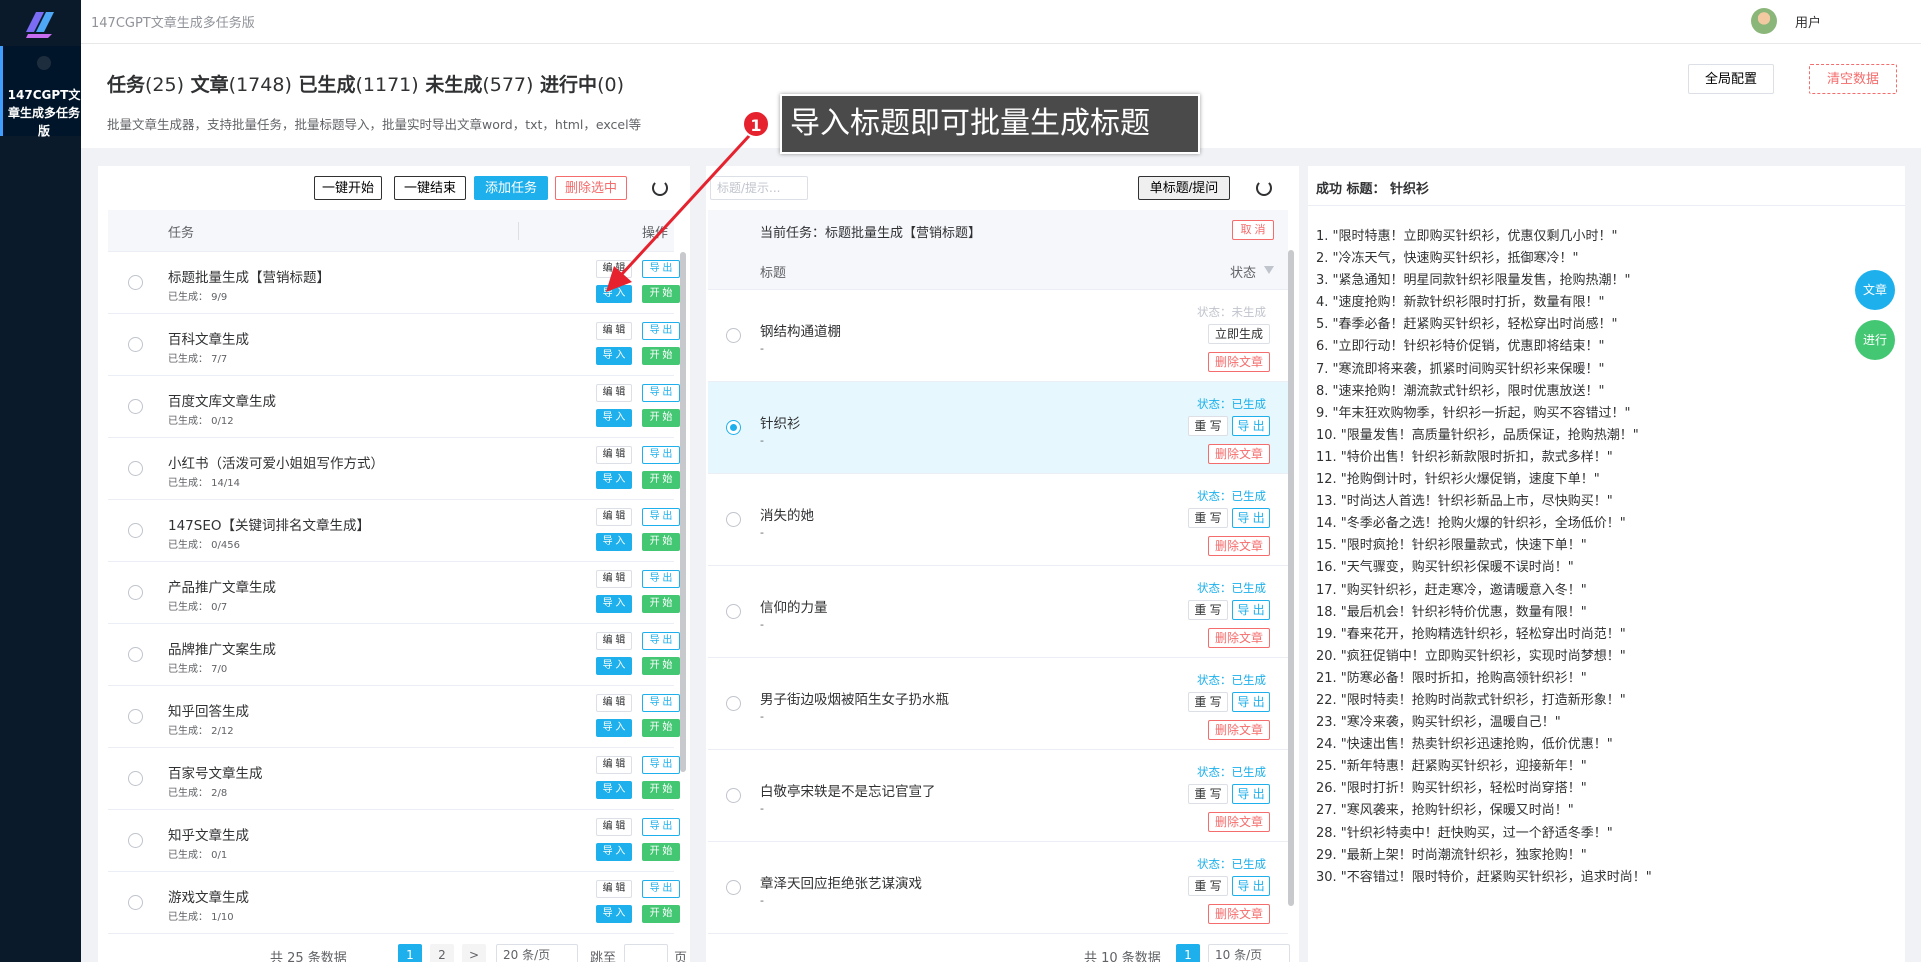 The image size is (1921, 962). I want to click on task-row: 游戏文章生成 已生成： 1/10 编 辑导 出导 入开 始, so click(394, 903).